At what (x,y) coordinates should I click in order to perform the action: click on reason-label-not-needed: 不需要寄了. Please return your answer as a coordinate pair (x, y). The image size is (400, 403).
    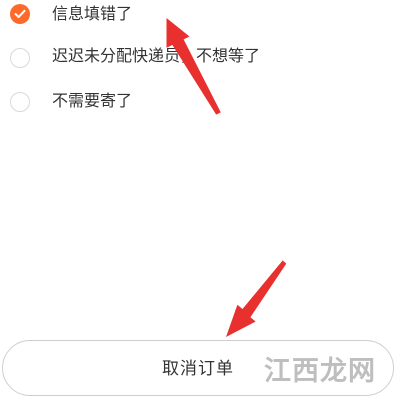
    Looking at the image, I should click on (92, 100).